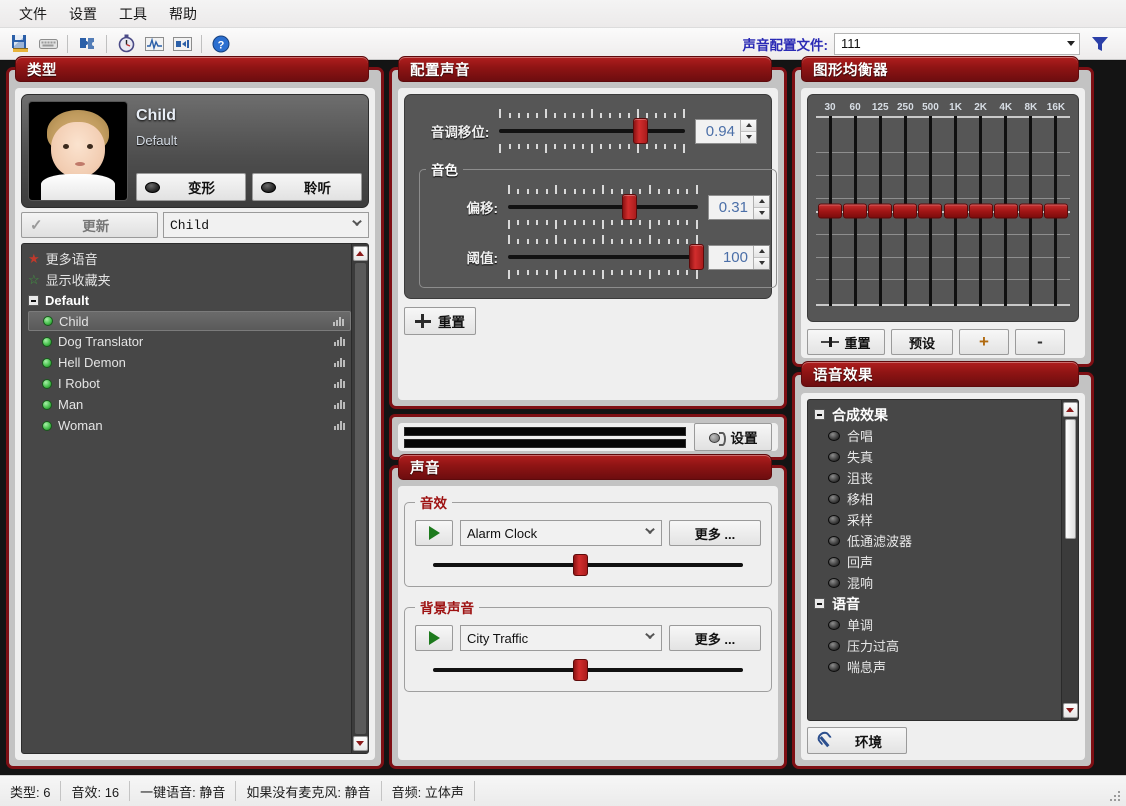  I want to click on eq-add-button: +, so click(984, 342).